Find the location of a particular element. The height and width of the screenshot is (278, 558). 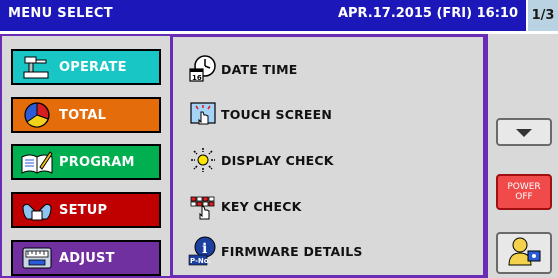

scroll-down-button is located at coordinates (524, 132).